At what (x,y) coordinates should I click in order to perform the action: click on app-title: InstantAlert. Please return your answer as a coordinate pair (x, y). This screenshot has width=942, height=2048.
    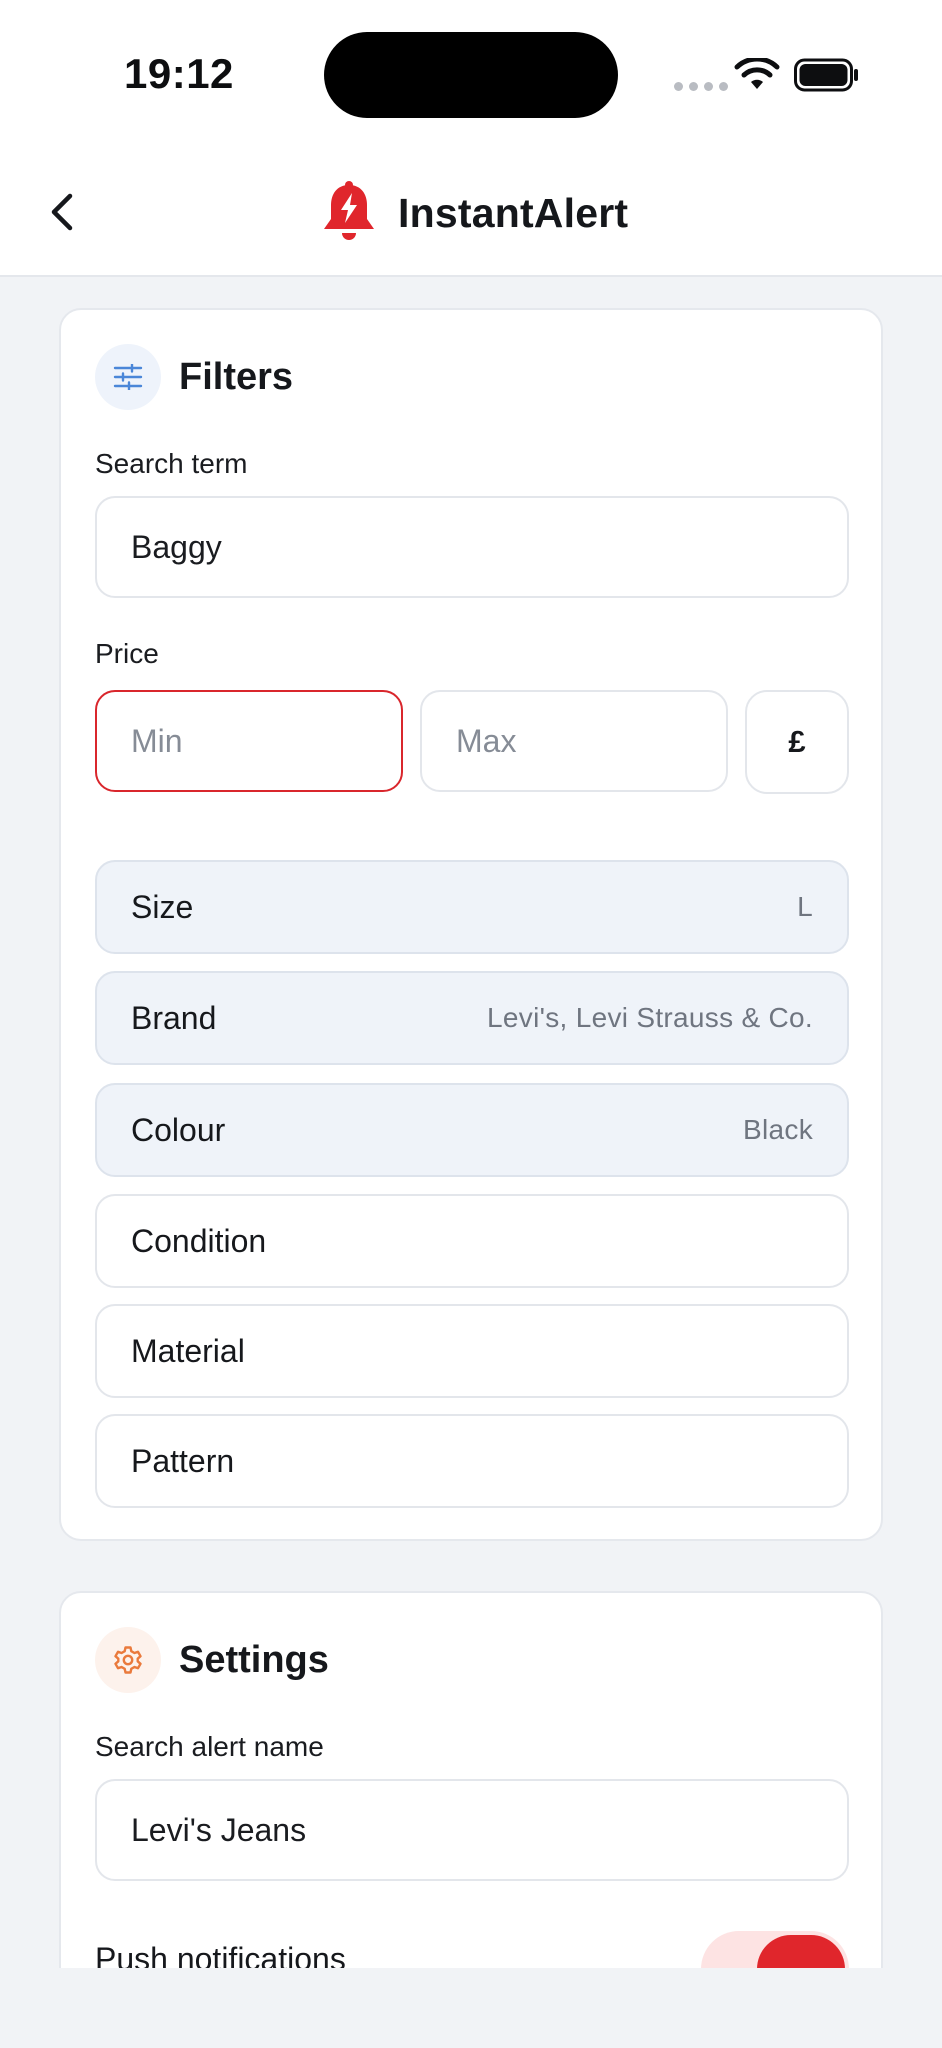
    Looking at the image, I should click on (513, 212).